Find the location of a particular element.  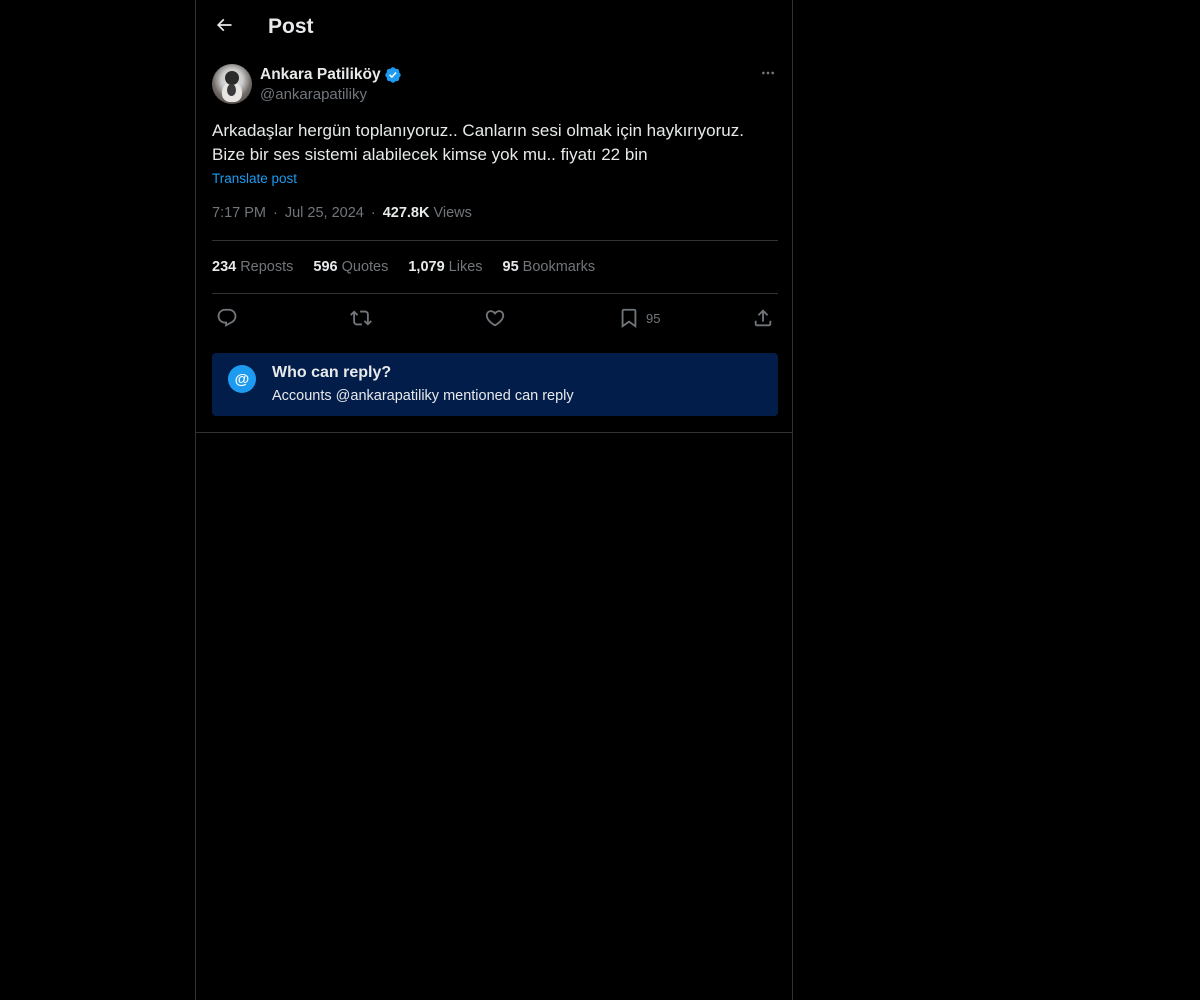

like-button is located at coordinates (495, 318).